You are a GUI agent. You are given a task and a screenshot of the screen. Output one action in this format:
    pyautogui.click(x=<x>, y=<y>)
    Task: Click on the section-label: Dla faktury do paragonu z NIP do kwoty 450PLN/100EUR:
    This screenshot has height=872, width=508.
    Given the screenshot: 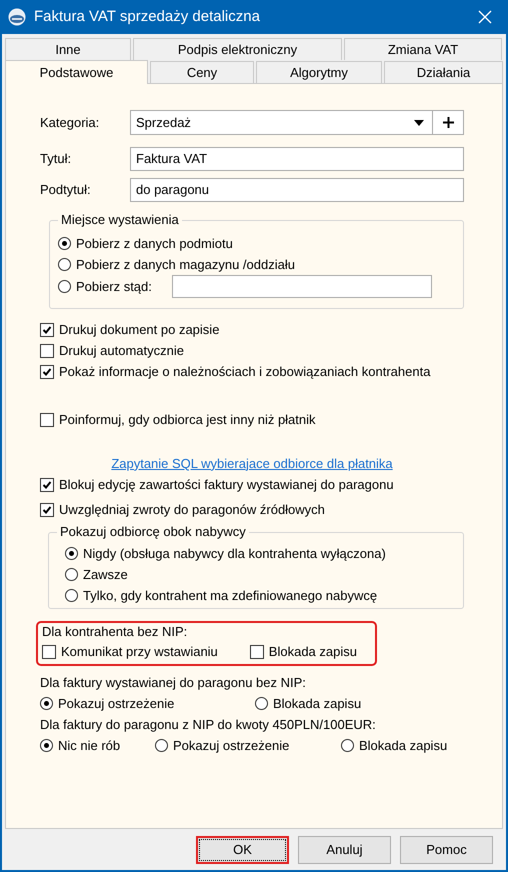 What is the action you would take?
    pyautogui.click(x=208, y=725)
    